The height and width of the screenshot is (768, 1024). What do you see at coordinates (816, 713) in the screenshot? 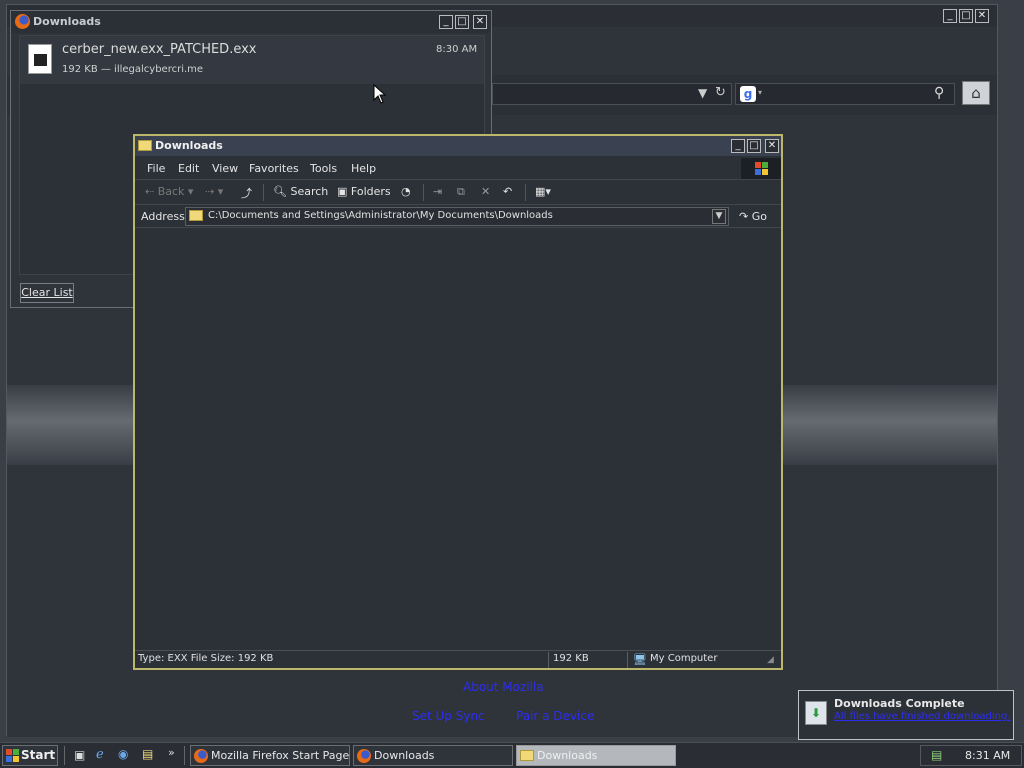
I see `download-complete-icon: ⬇` at bounding box center [816, 713].